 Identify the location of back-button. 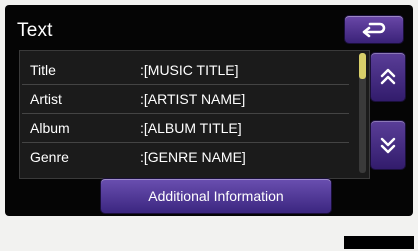
(374, 29).